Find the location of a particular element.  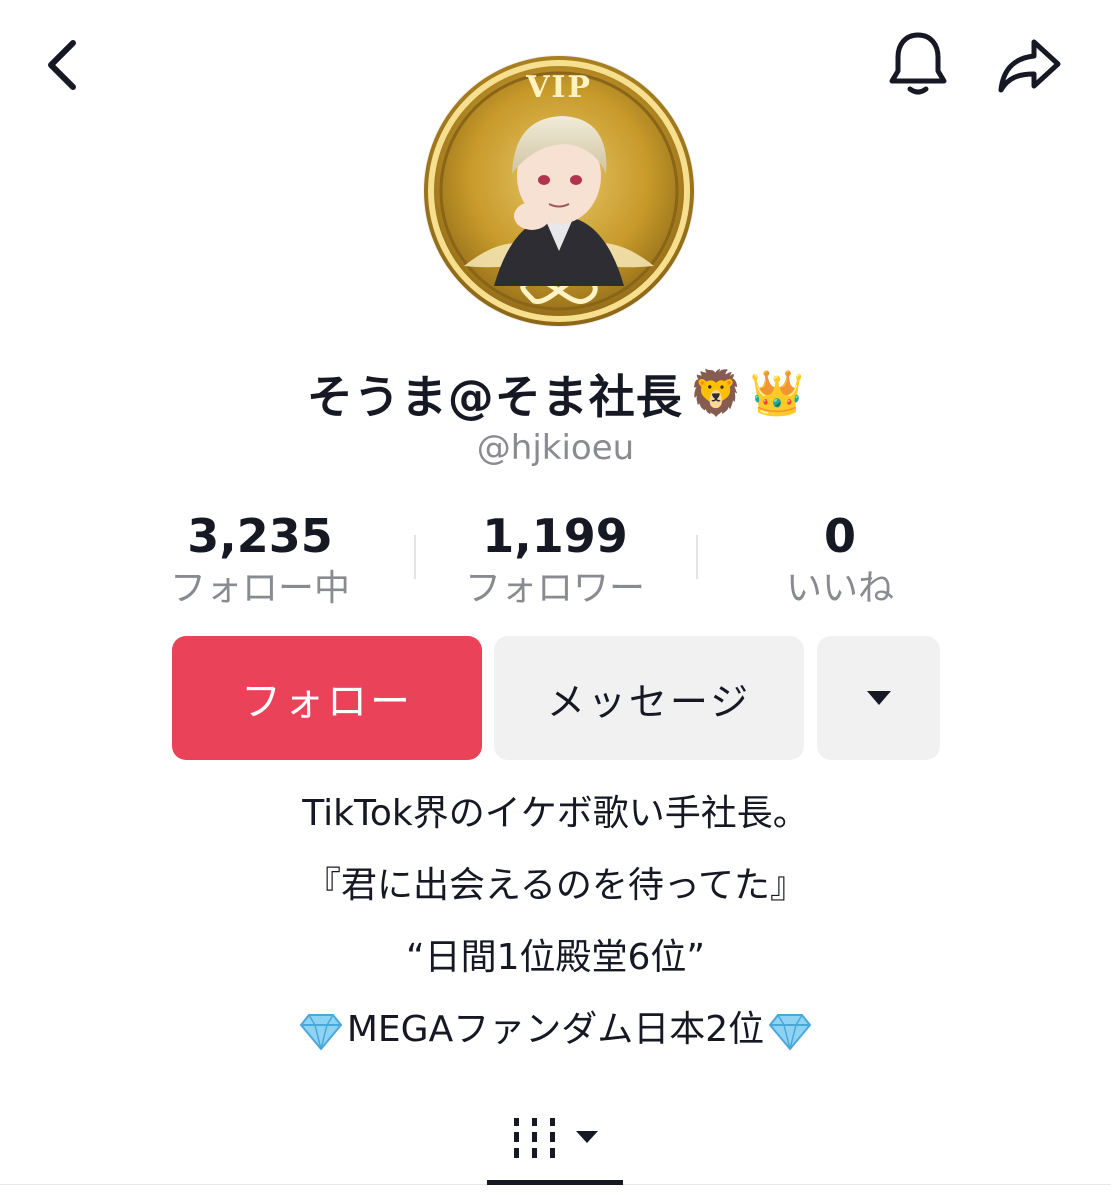

chevron-left-icon is located at coordinates (62, 65).